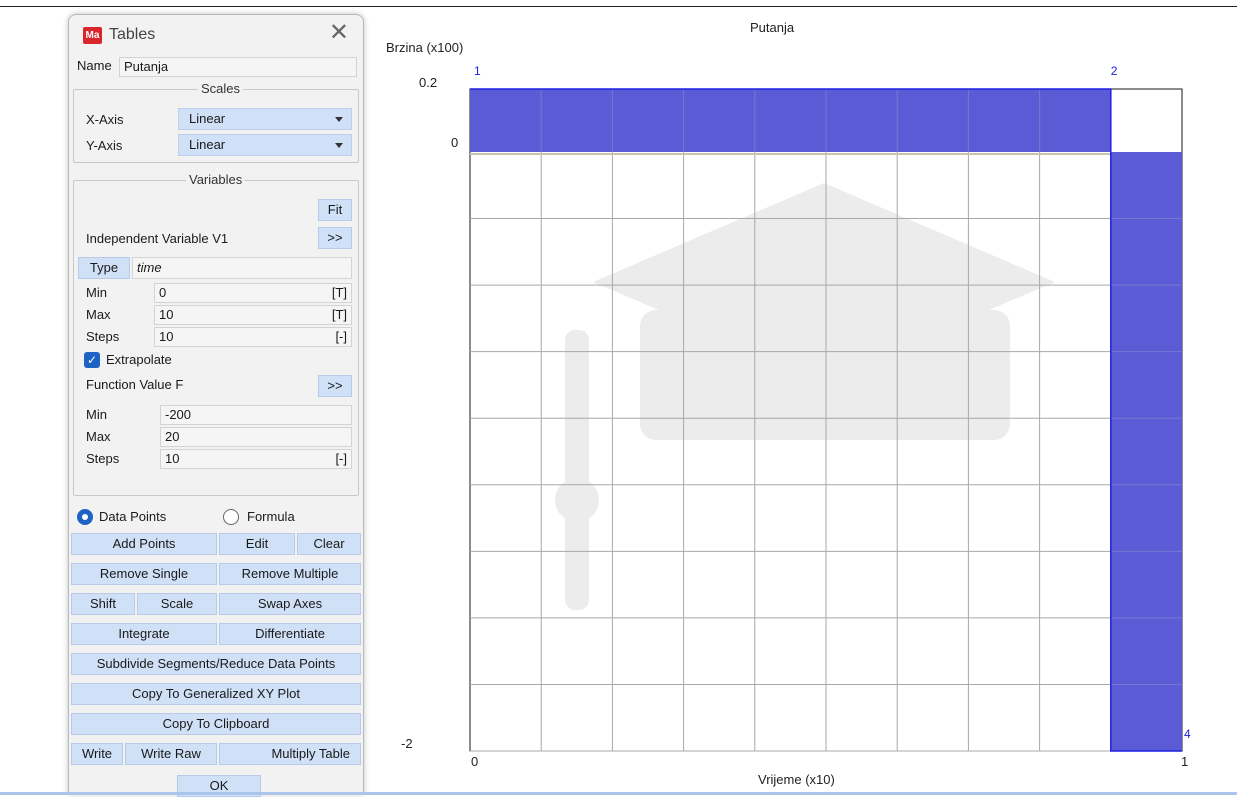  Describe the element at coordinates (1114, 71) in the screenshot. I see `point-label-2: 2` at that location.